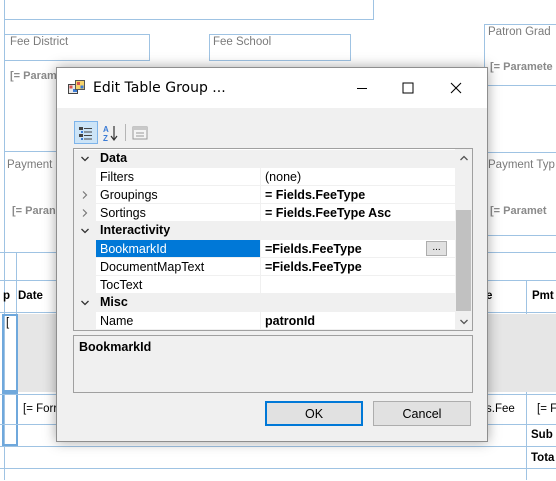  Describe the element at coordinates (500, 409) in the screenshot. I see `fields-fee-cell: s.Fee` at that location.